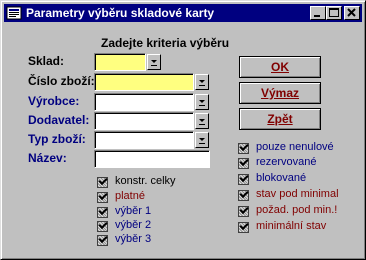 The height and width of the screenshot is (260, 366). I want to click on minimize-icon, so click(317, 16).